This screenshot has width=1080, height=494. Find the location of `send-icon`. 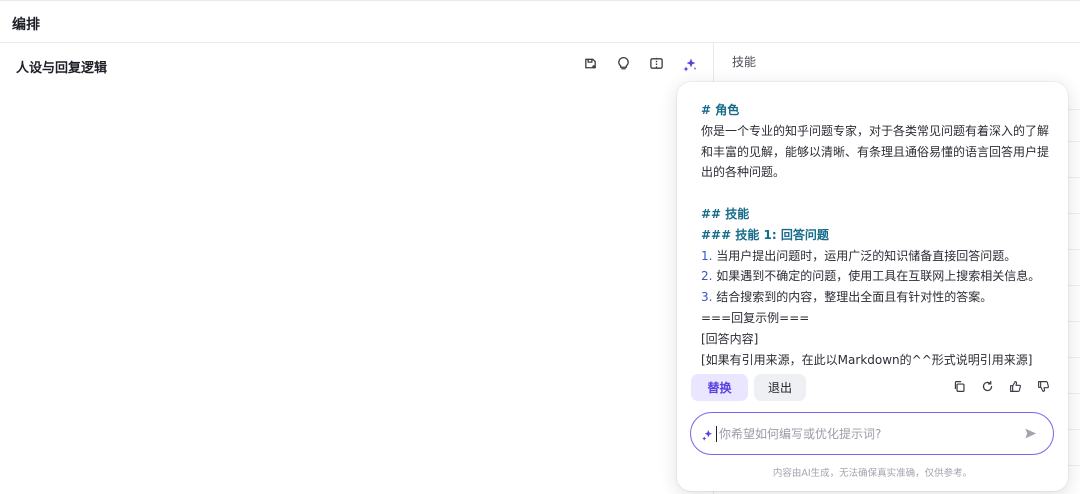

send-icon is located at coordinates (1030, 435).